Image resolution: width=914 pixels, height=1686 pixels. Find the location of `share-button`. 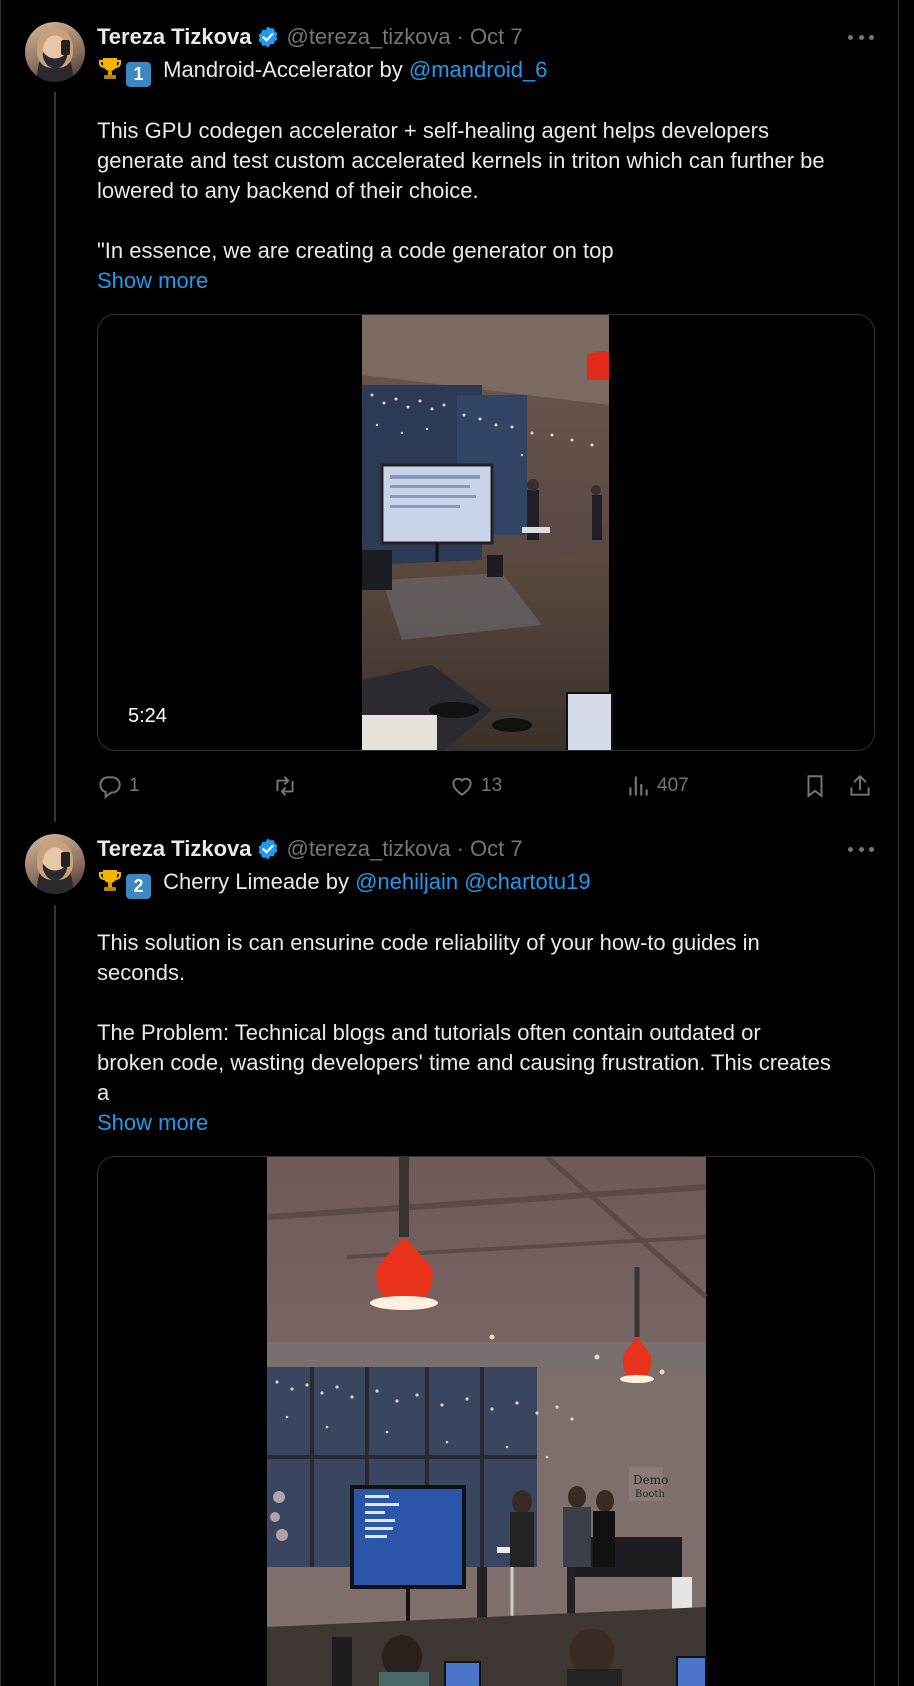

share-button is located at coordinates (863, 786).